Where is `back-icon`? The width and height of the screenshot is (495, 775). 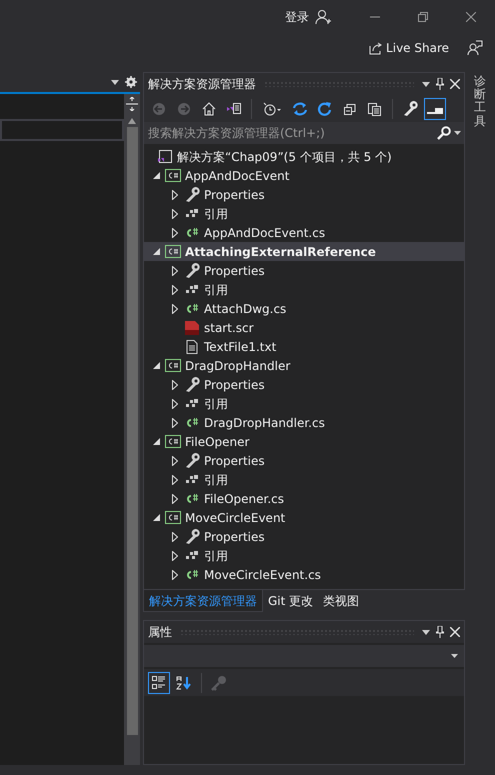
back-icon is located at coordinates (159, 108).